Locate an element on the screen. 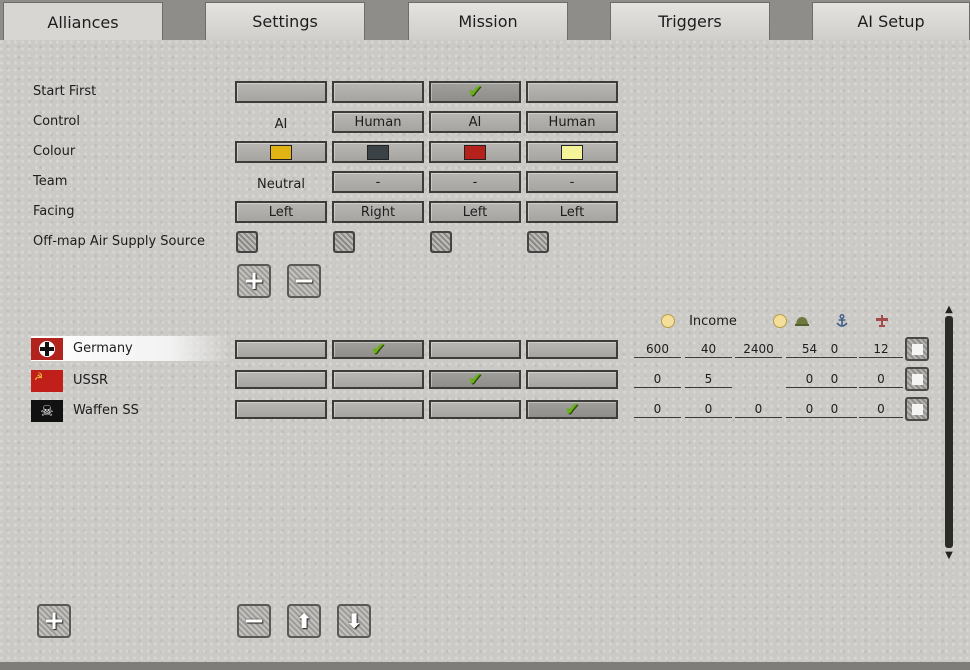  waffen-ss-naval: 0 is located at coordinates (834, 409).